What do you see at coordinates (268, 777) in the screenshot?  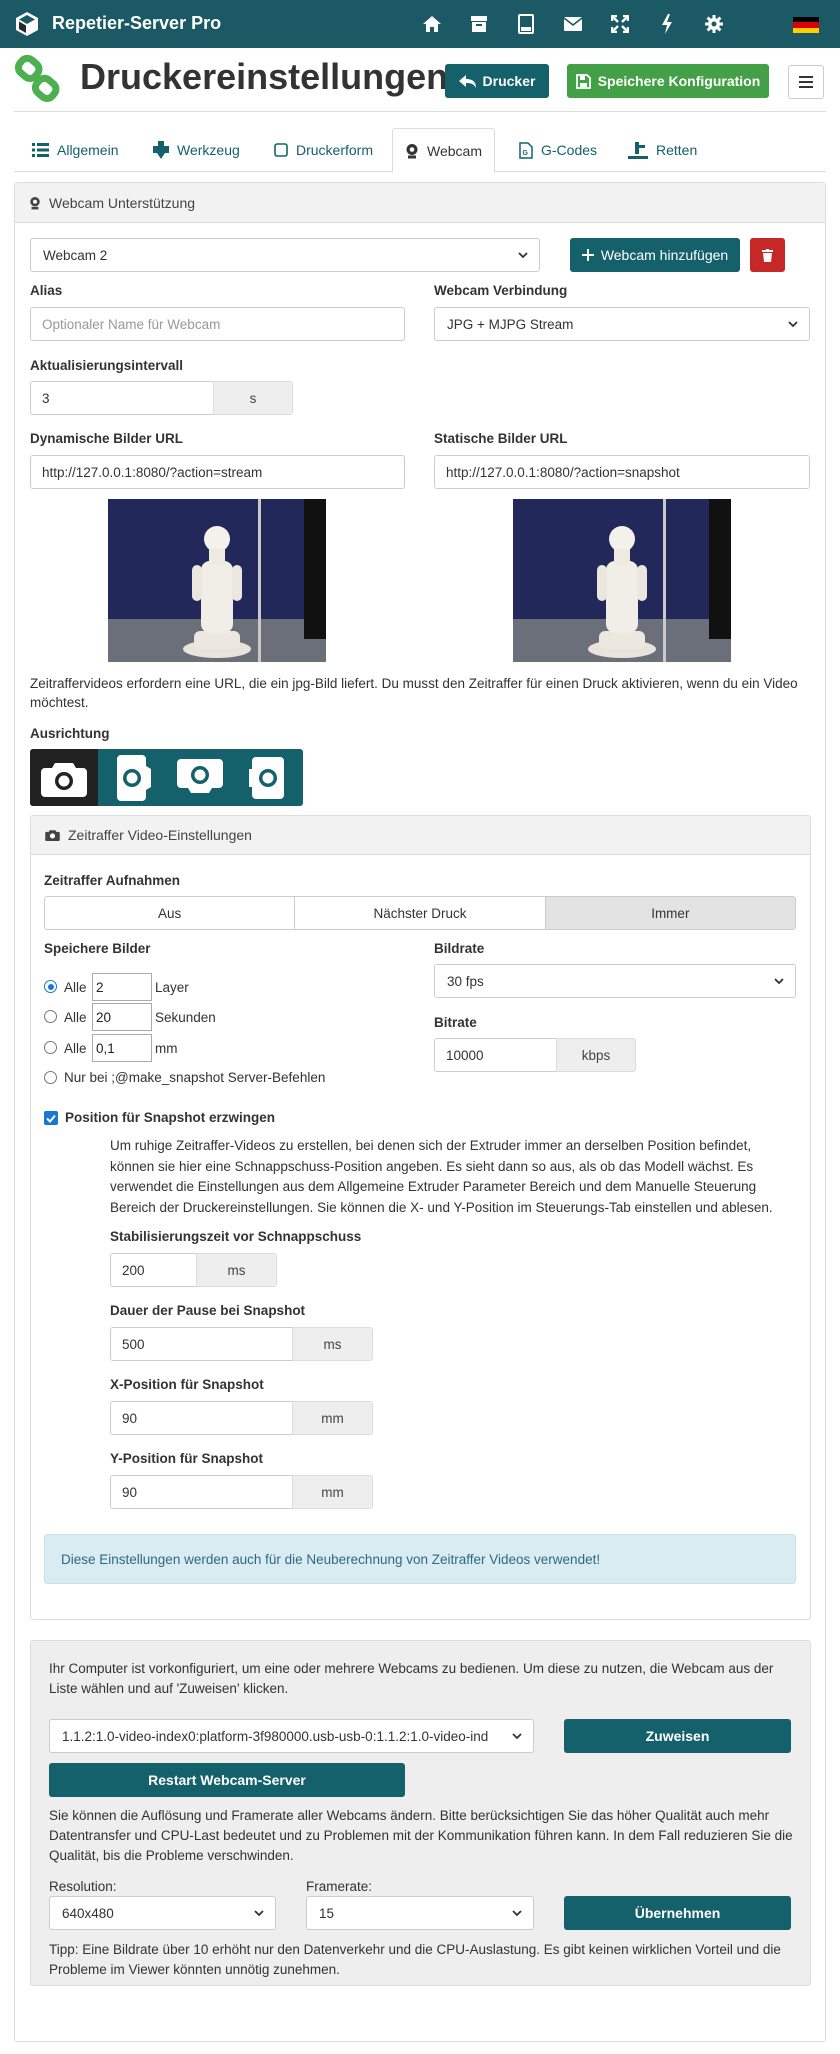 I see `orientation-270-button` at bounding box center [268, 777].